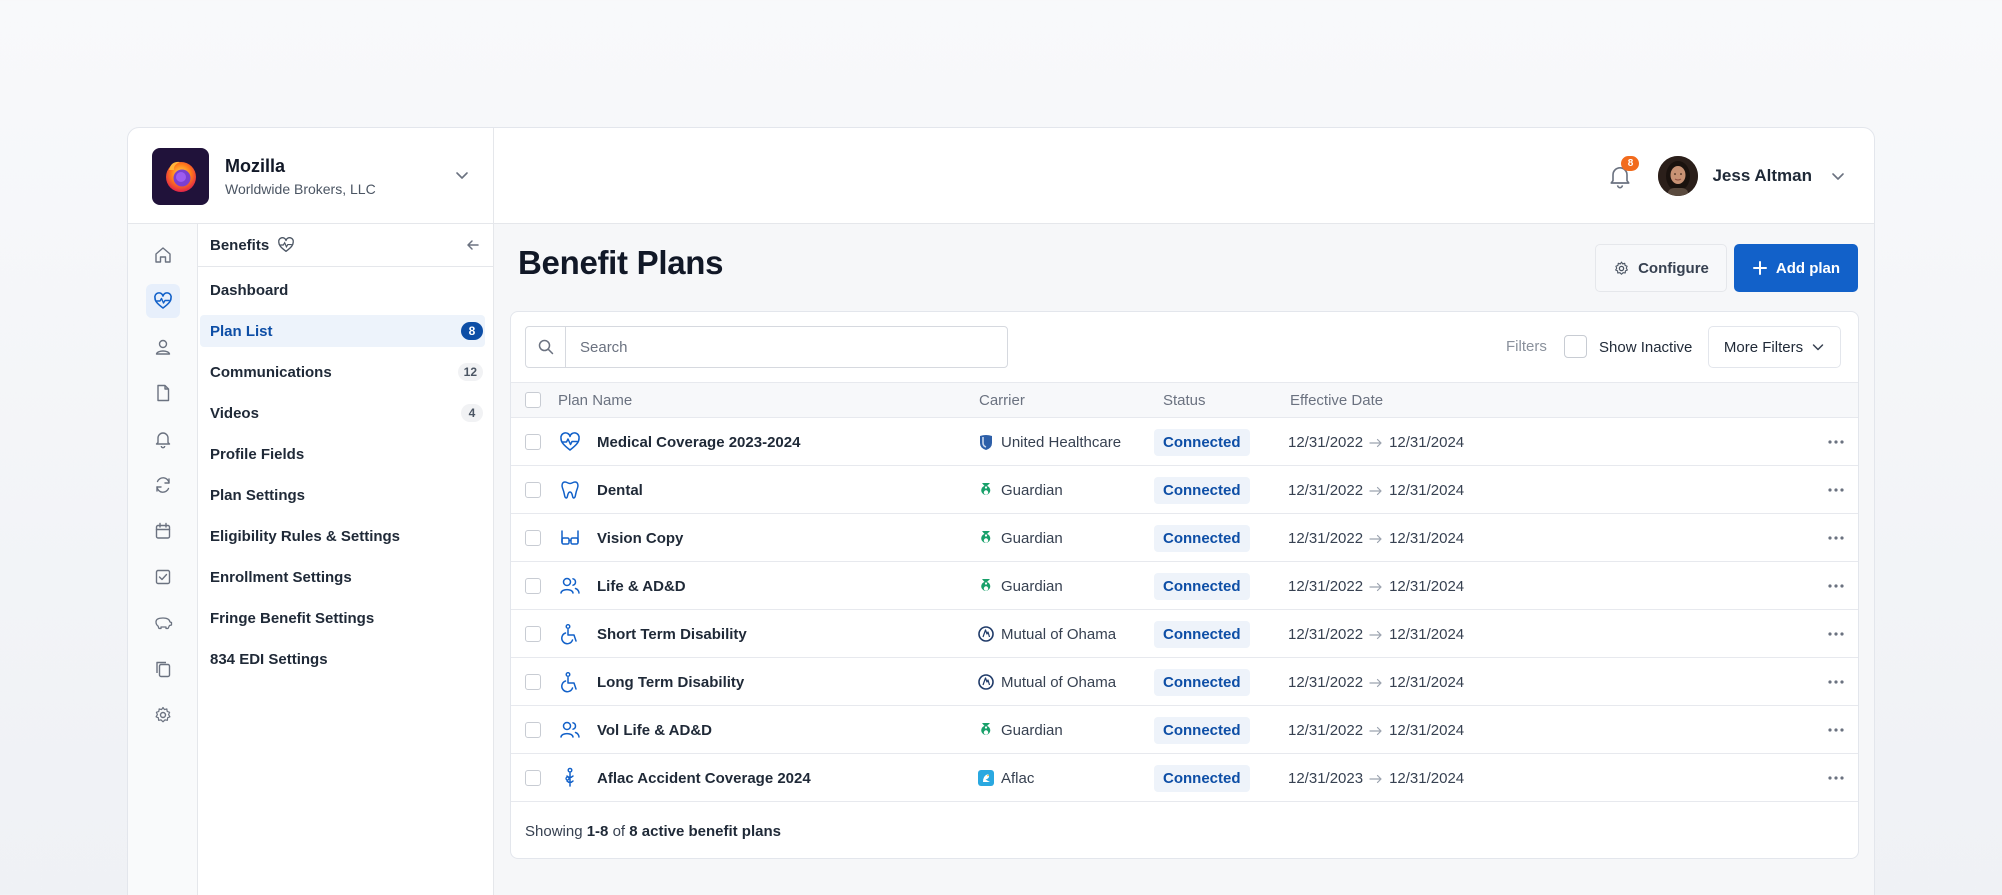 The image size is (2002, 895). I want to click on rail-benefits, so click(163, 301).